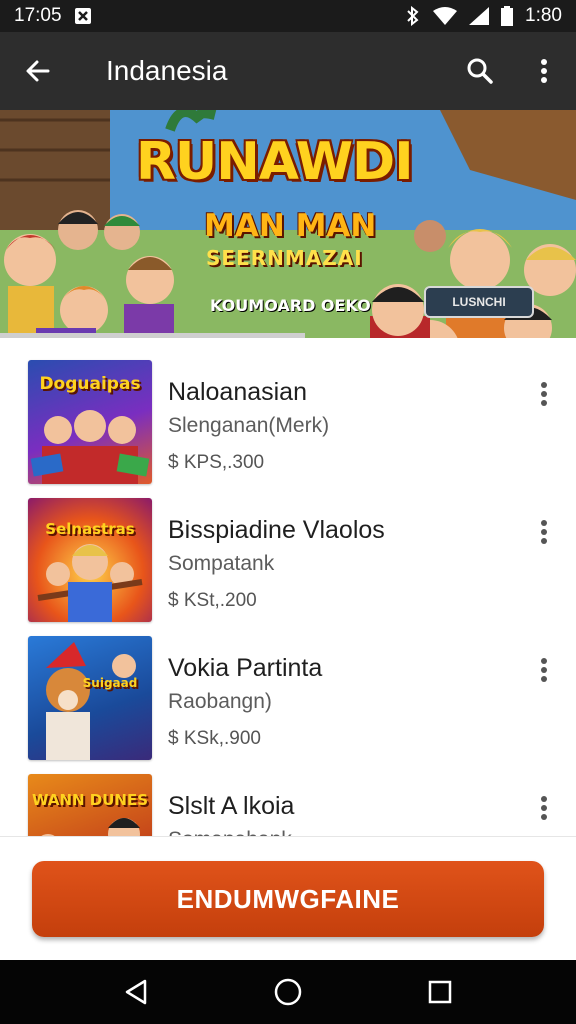 Image resolution: width=576 pixels, height=1024 pixels. I want to click on system-navigation-bar, so click(288, 992).